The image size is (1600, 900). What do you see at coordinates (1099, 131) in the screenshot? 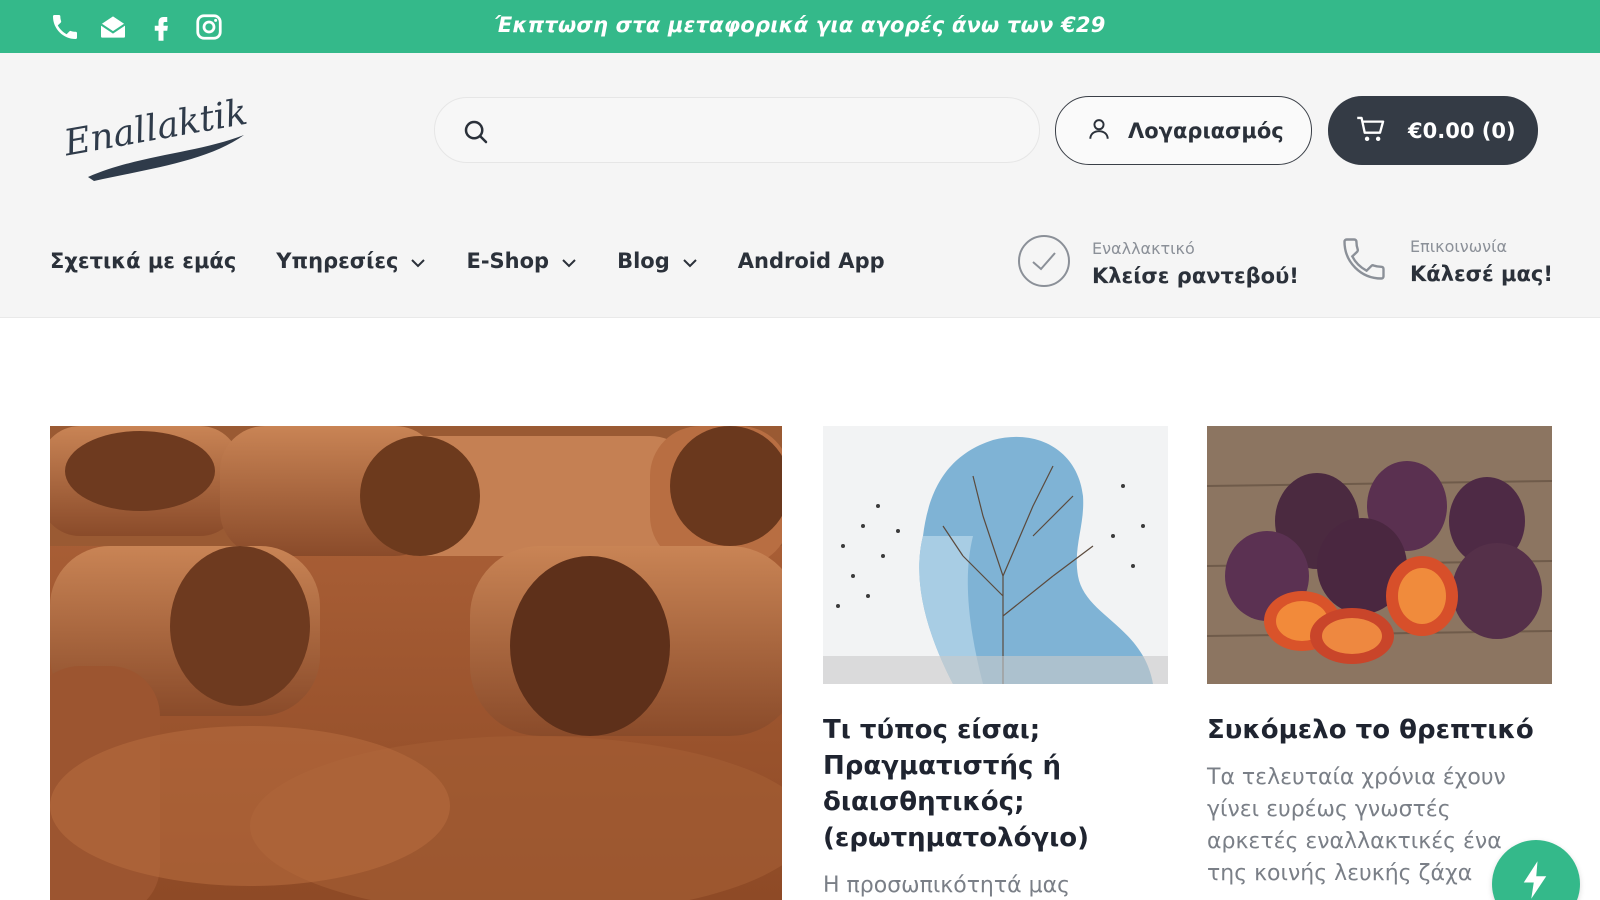
I see `user-icon` at bounding box center [1099, 131].